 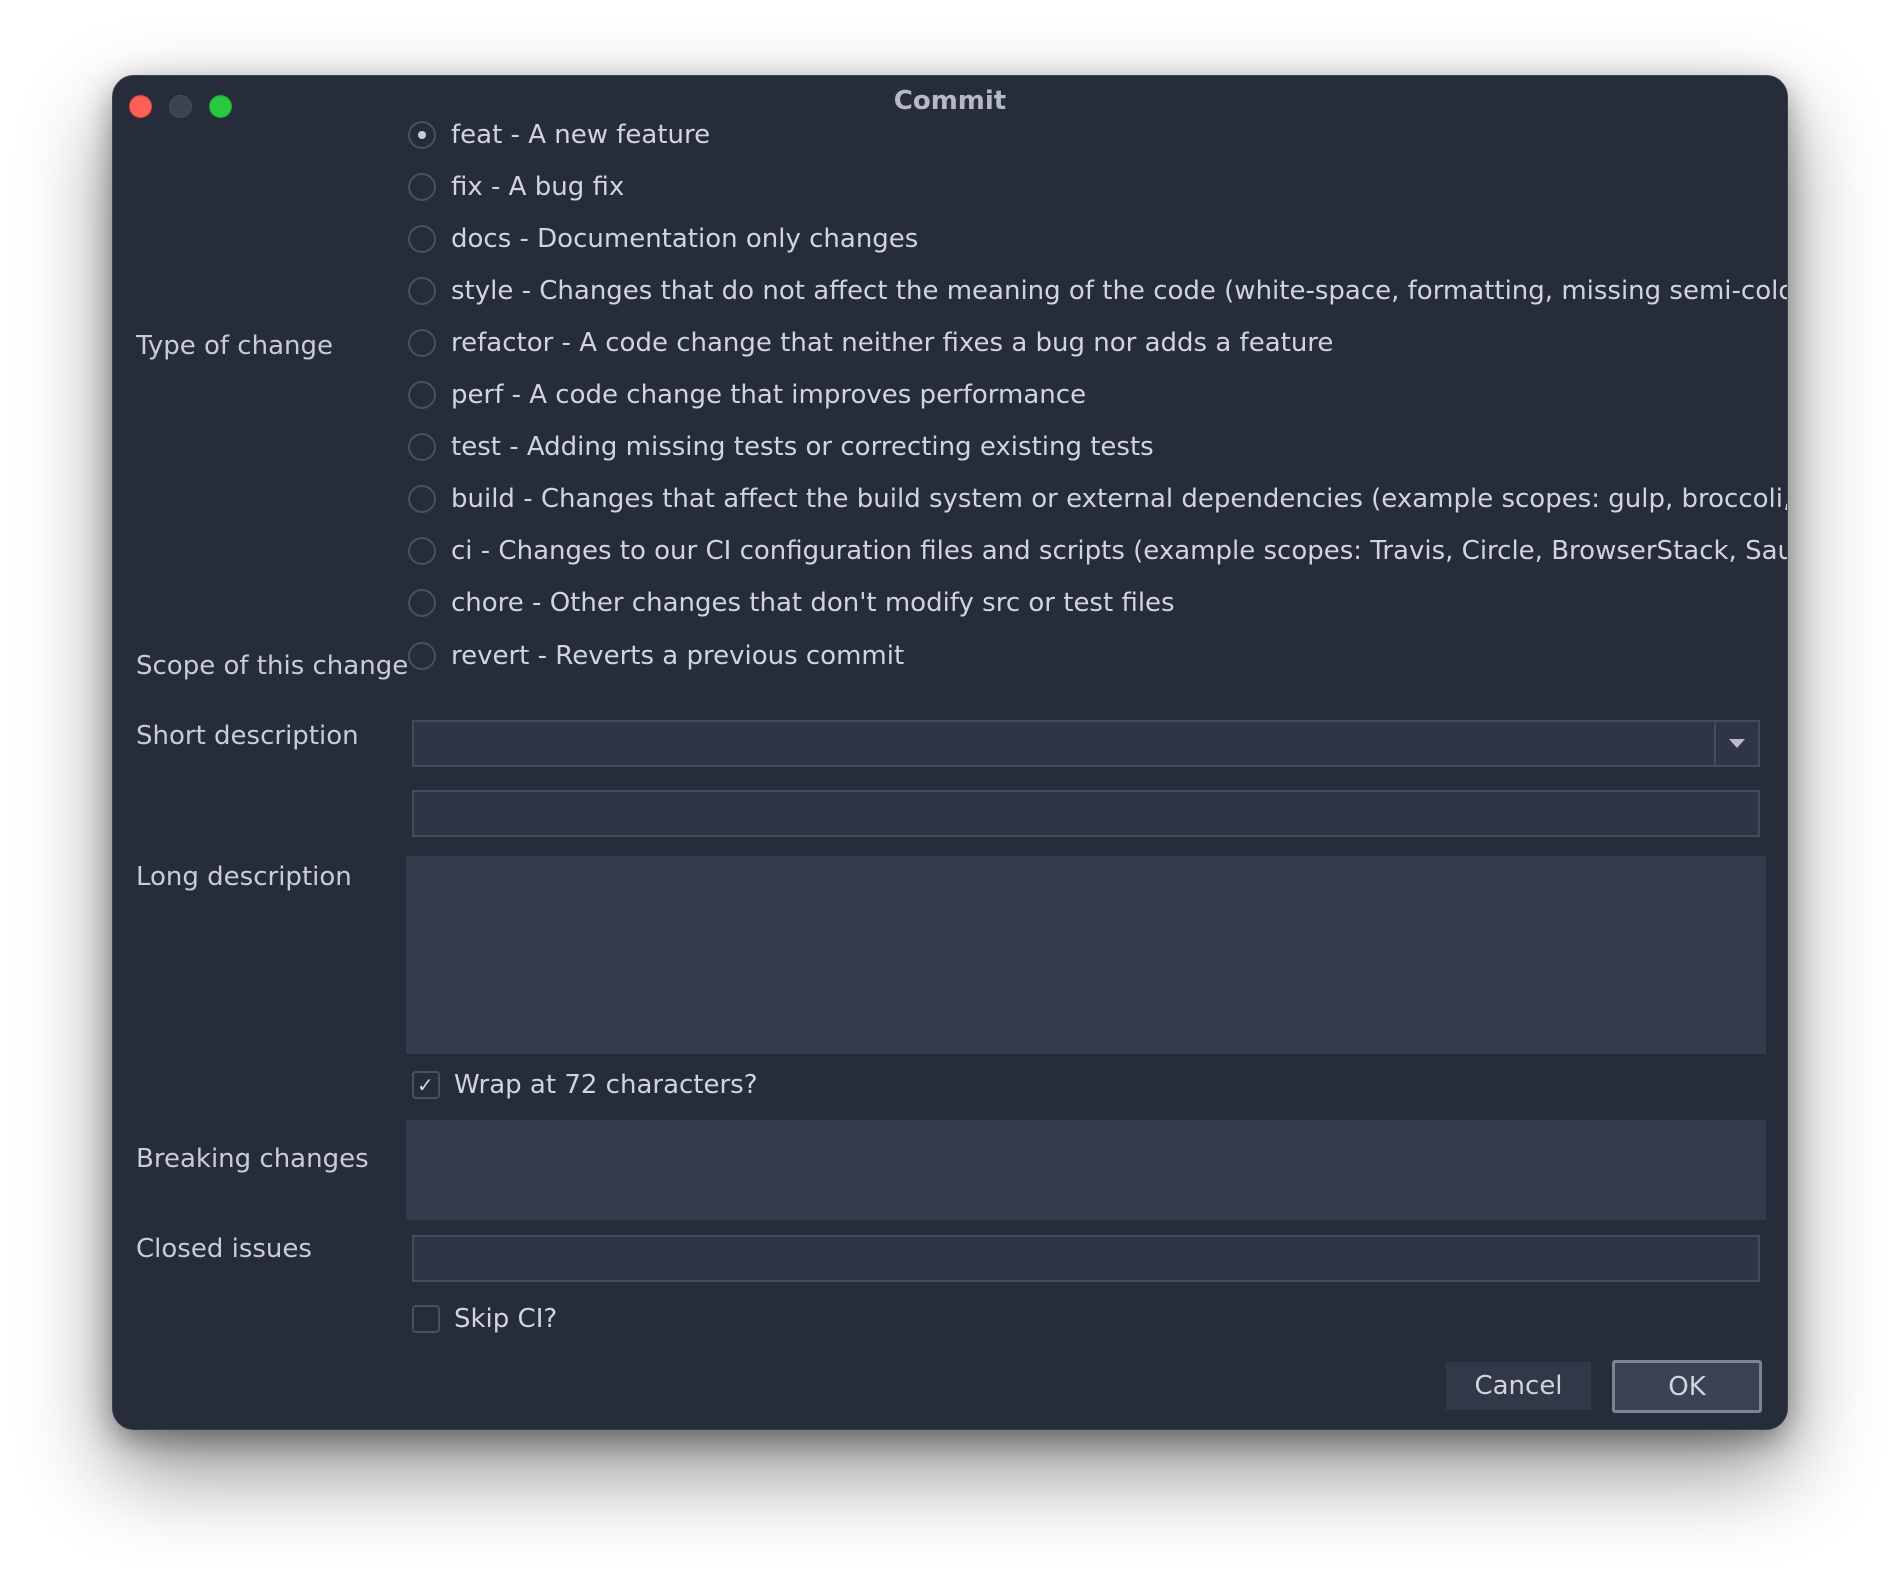 I want to click on radio-option-fix: fix - A bug fix, so click(x=516, y=187).